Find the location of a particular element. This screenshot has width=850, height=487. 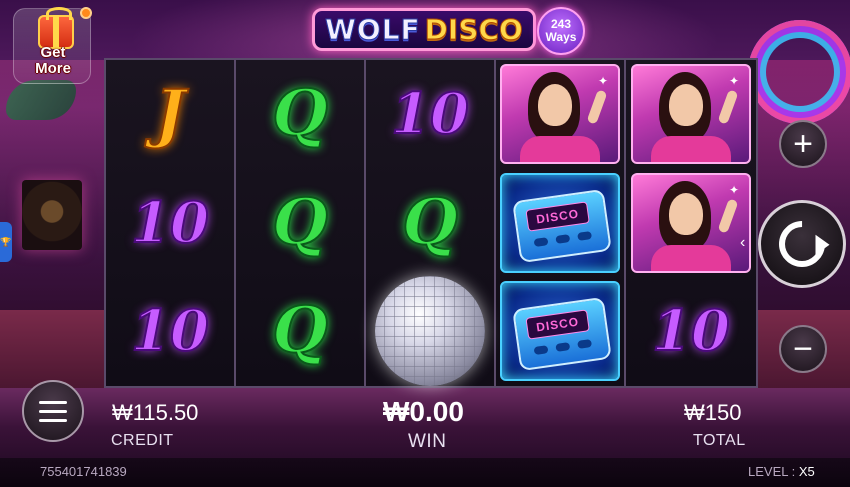

spin-icon is located at coordinates (802, 244).